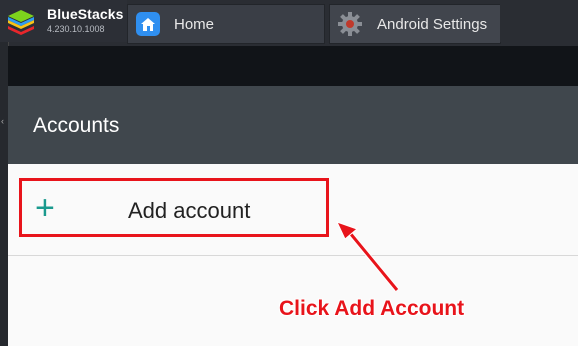 This screenshot has width=578, height=346. What do you see at coordinates (367, 256) in the screenshot?
I see `annotation-arrow` at bounding box center [367, 256].